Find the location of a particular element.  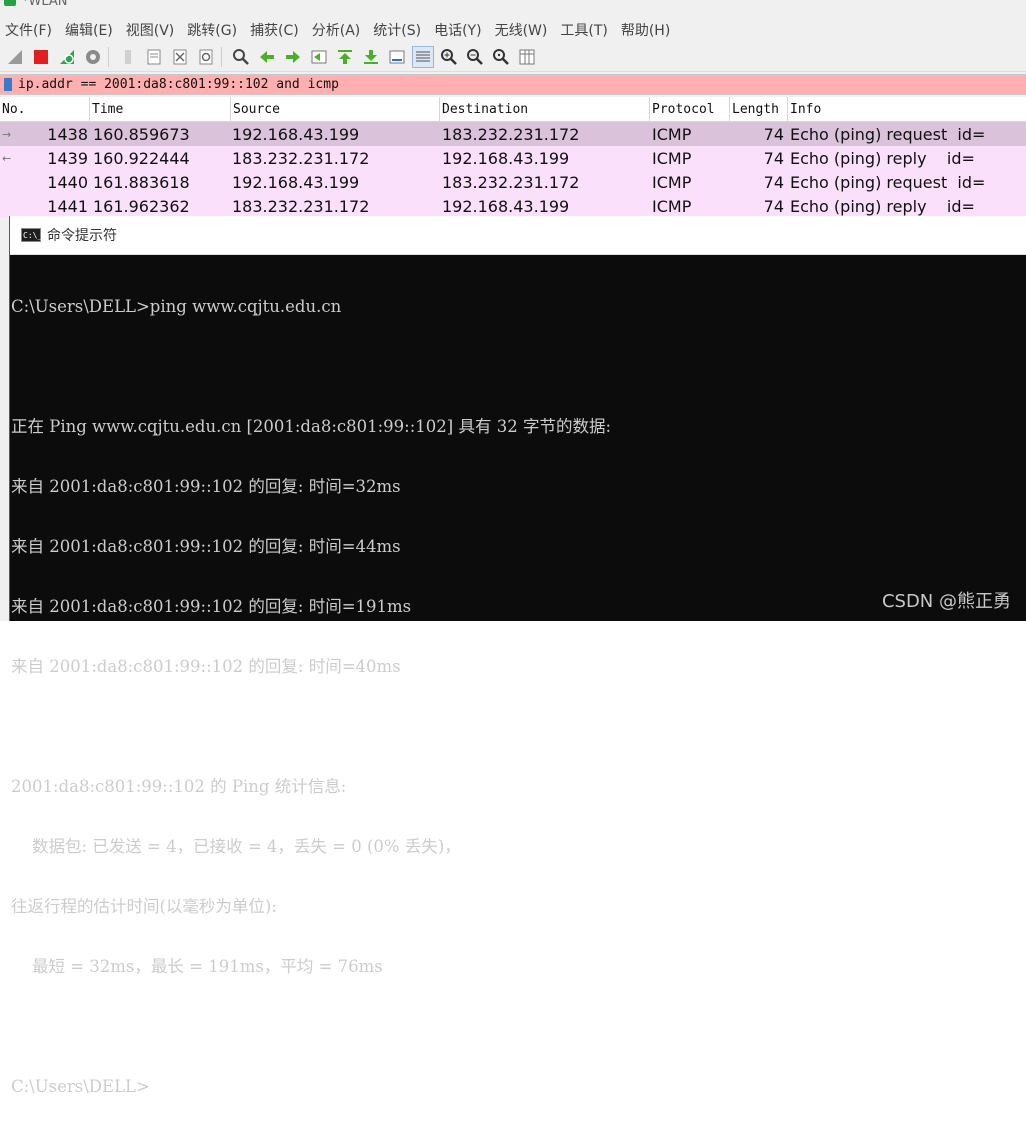

window-title-bar: *WLAN is located at coordinates (34, 4).